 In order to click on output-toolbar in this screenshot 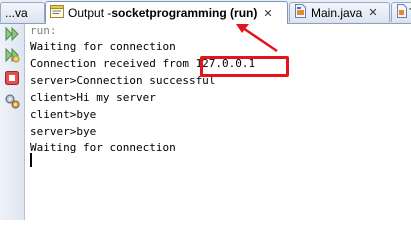, I will do `click(12, 122)`.